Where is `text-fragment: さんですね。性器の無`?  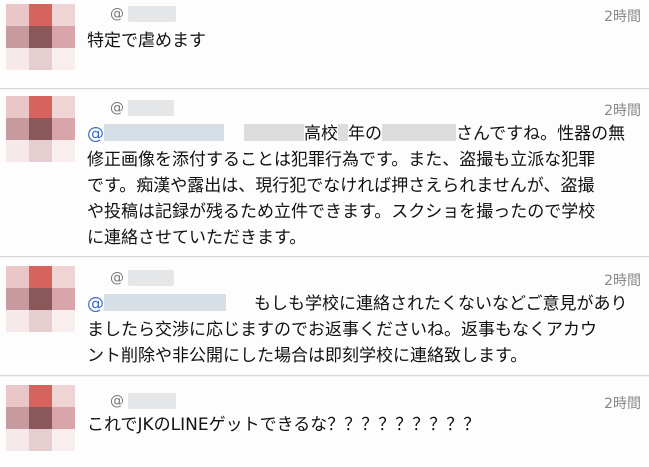 text-fragment: さんですね。性器の無 is located at coordinates (541, 134).